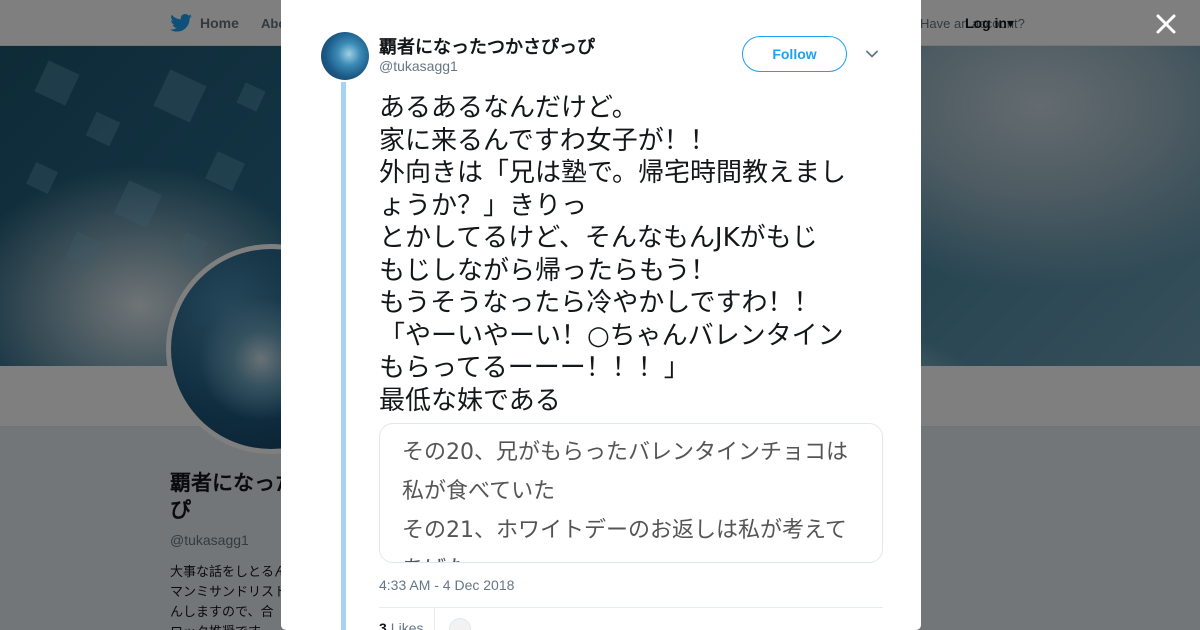 This screenshot has width=1200, height=630. Describe the element at coordinates (343, 356) in the screenshot. I see `thread-line` at that location.